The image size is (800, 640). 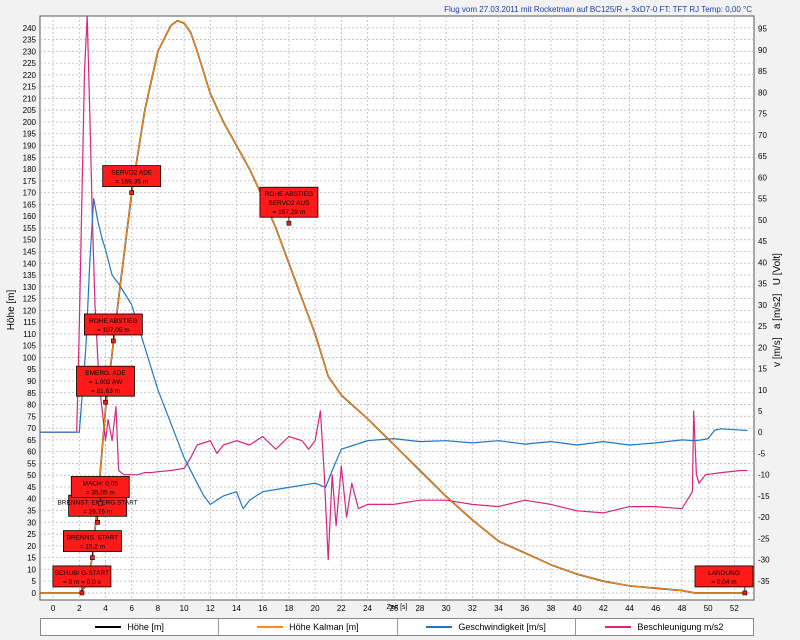 I want to click on y2-tick-label: 45, so click(x=762, y=241).